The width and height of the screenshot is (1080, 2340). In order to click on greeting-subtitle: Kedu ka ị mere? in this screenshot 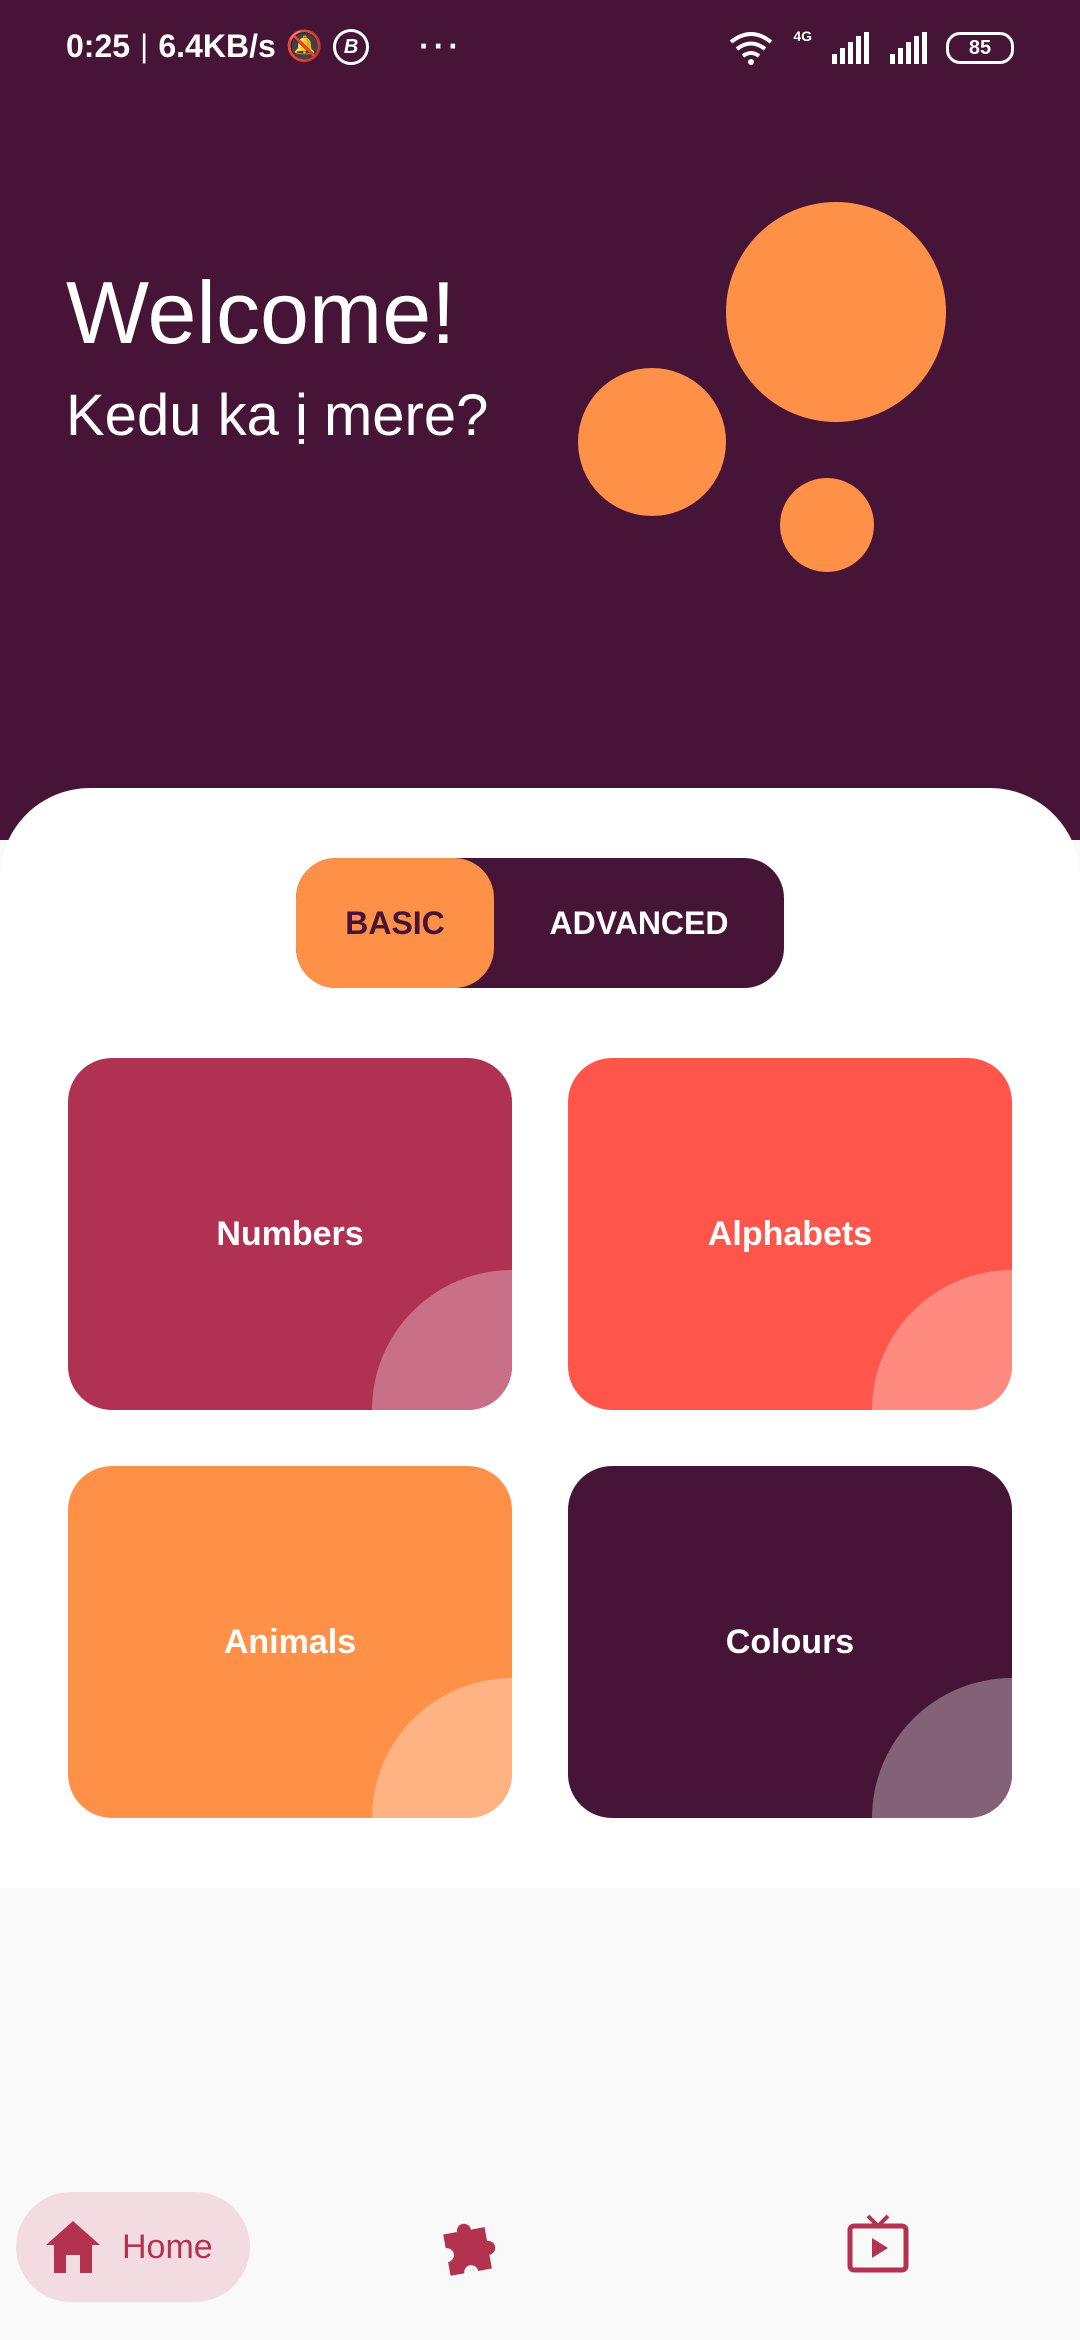, I will do `click(277, 415)`.